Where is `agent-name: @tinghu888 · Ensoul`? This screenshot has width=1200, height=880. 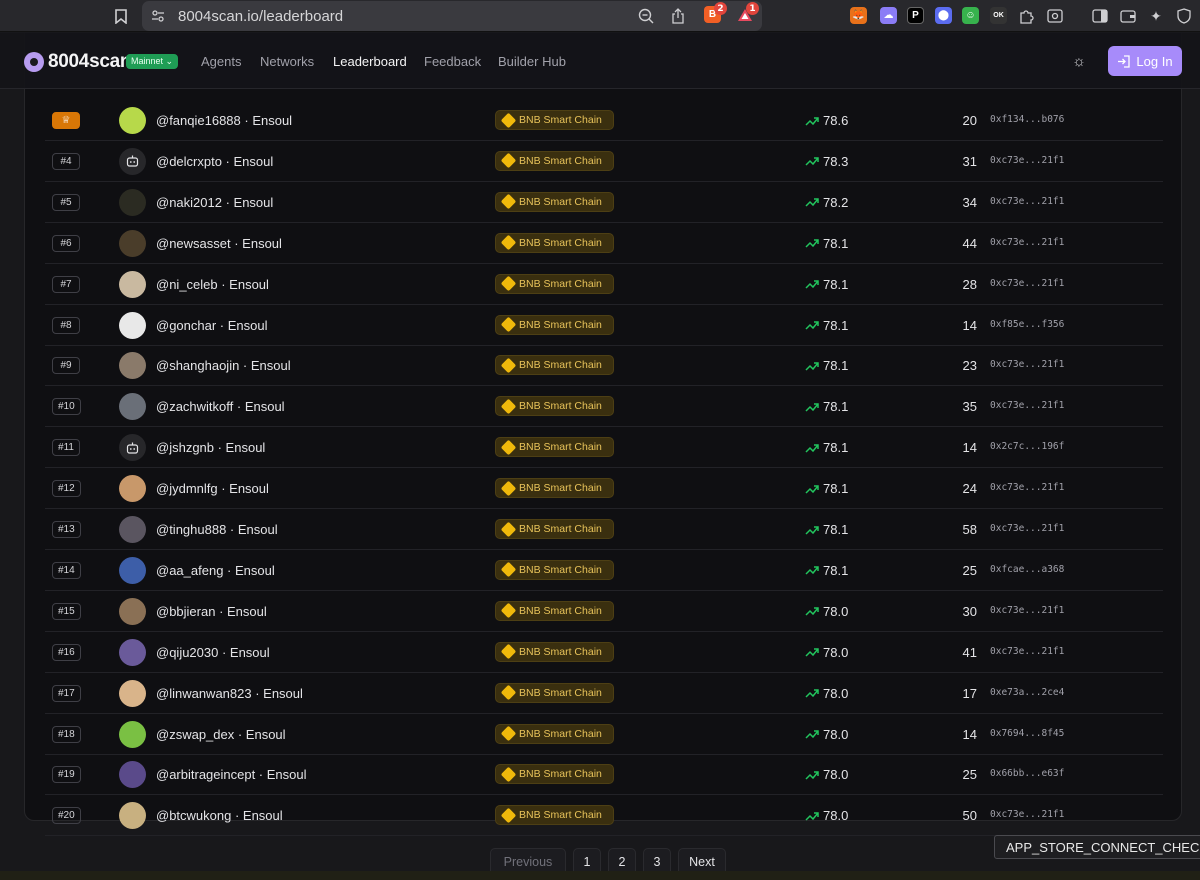 agent-name: @tinghu888 · Ensoul is located at coordinates (217, 529).